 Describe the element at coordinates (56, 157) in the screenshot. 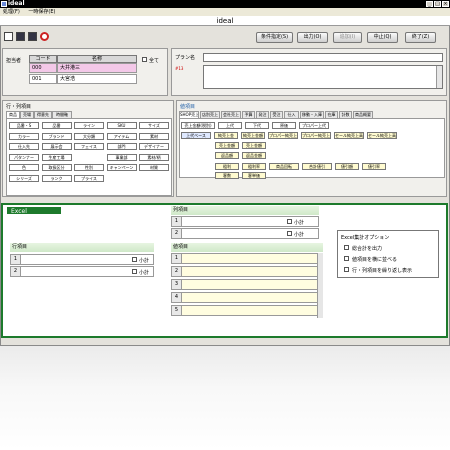

I see `rowcol-item: 生産工場` at that location.